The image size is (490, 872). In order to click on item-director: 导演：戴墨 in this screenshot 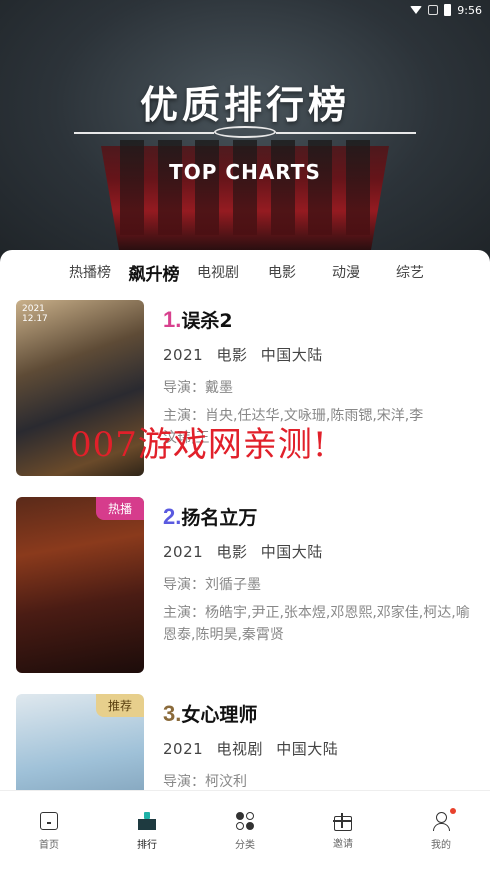, I will do `click(198, 388)`.